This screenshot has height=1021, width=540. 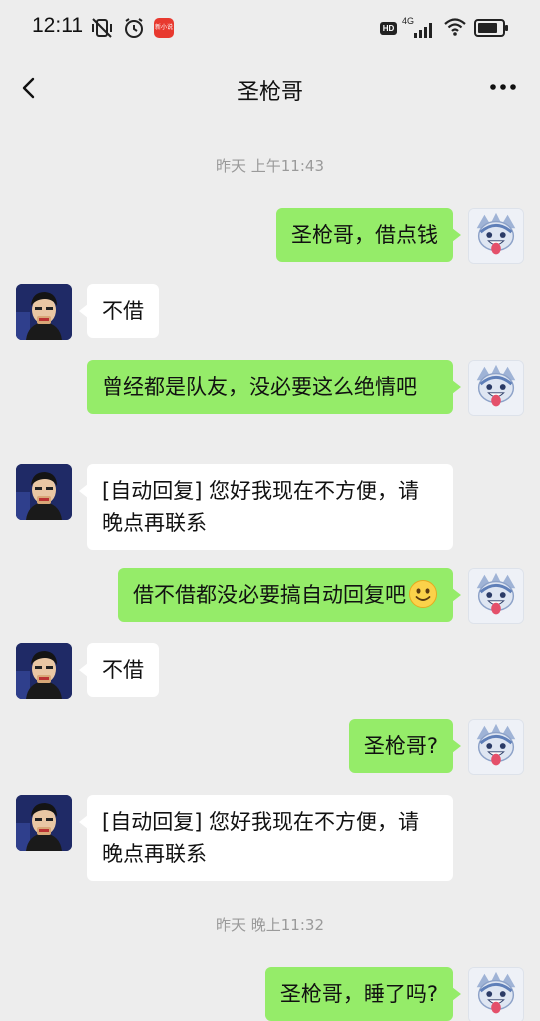 What do you see at coordinates (405, 746) in the screenshot?
I see `message-bubble-mine: 圣枪哥?` at bounding box center [405, 746].